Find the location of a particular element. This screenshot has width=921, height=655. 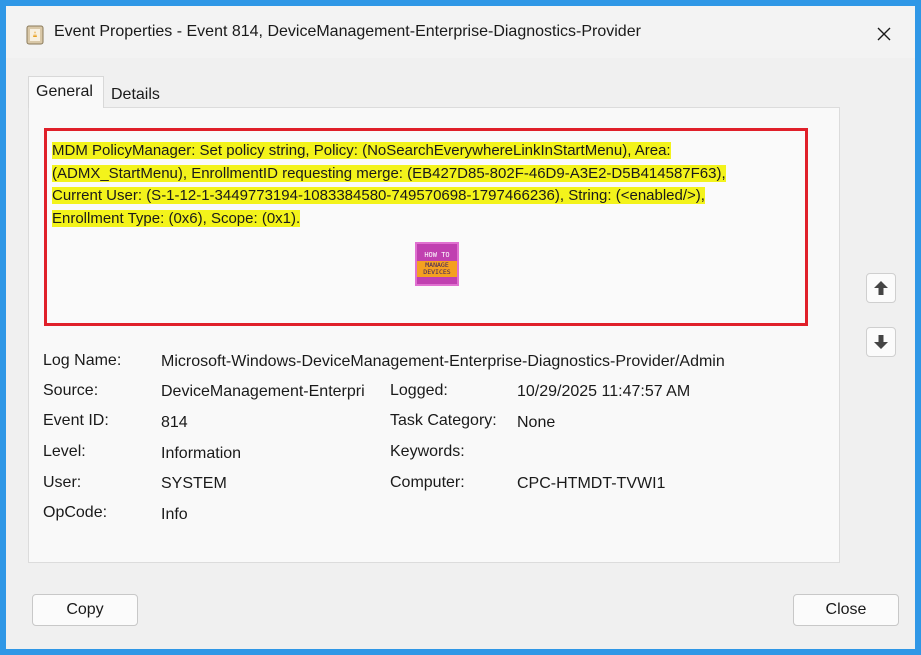

user-label: User: is located at coordinates (62, 482).